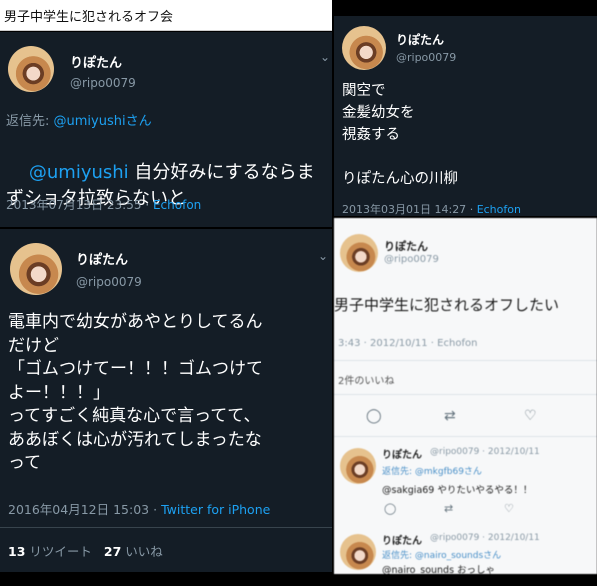 This screenshot has width=597, height=586. Describe the element at coordinates (79, 172) in the screenshot. I see `mention-link: @umiyushi` at that location.